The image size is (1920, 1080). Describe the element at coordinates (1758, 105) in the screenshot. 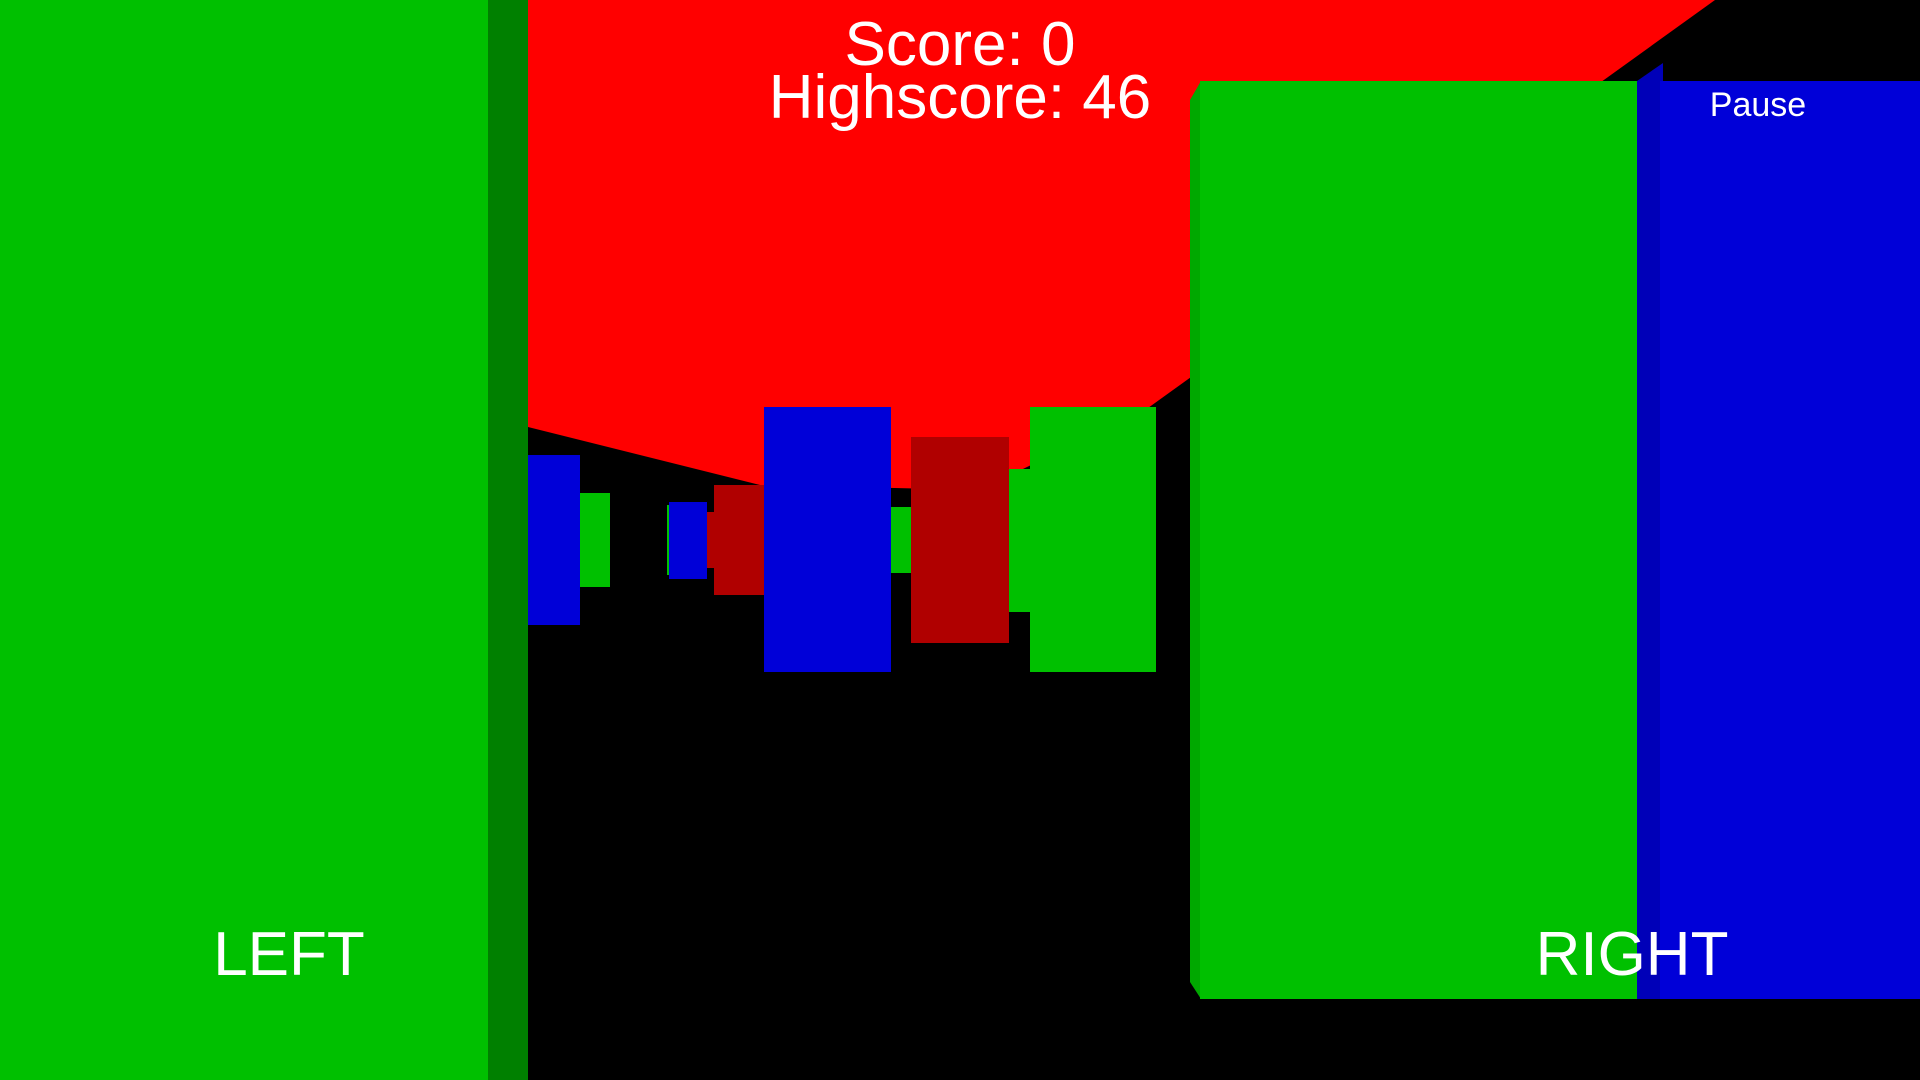

I see `pause-button: Pause` at that location.